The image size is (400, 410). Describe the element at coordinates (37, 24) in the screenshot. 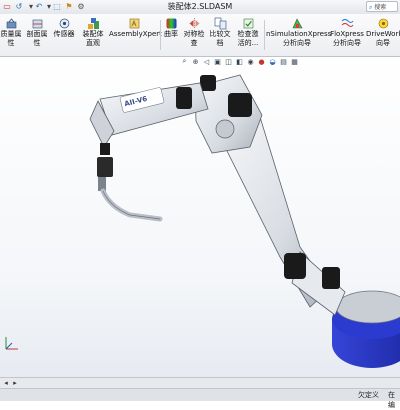

I see `section-properties-icon` at that location.